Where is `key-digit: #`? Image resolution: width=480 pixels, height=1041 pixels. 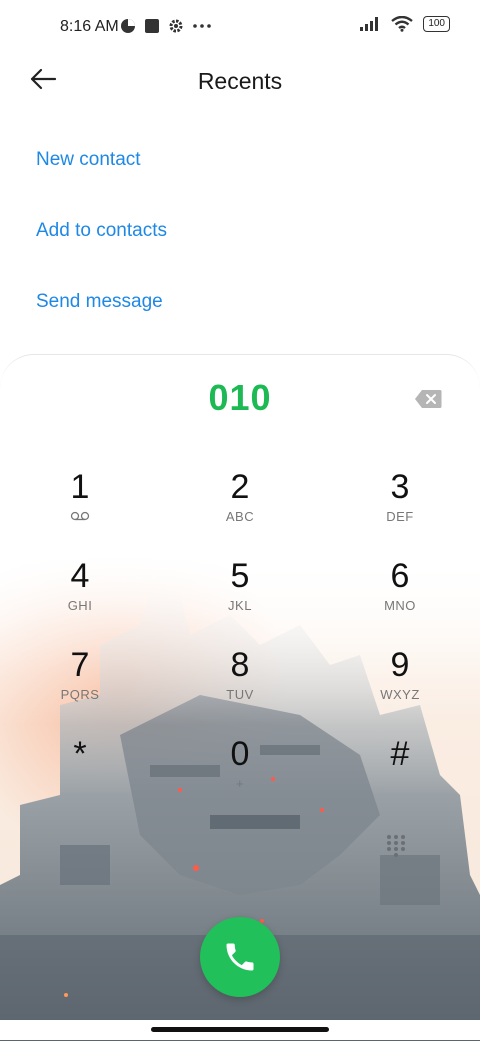
key-digit: # is located at coordinates (400, 754).